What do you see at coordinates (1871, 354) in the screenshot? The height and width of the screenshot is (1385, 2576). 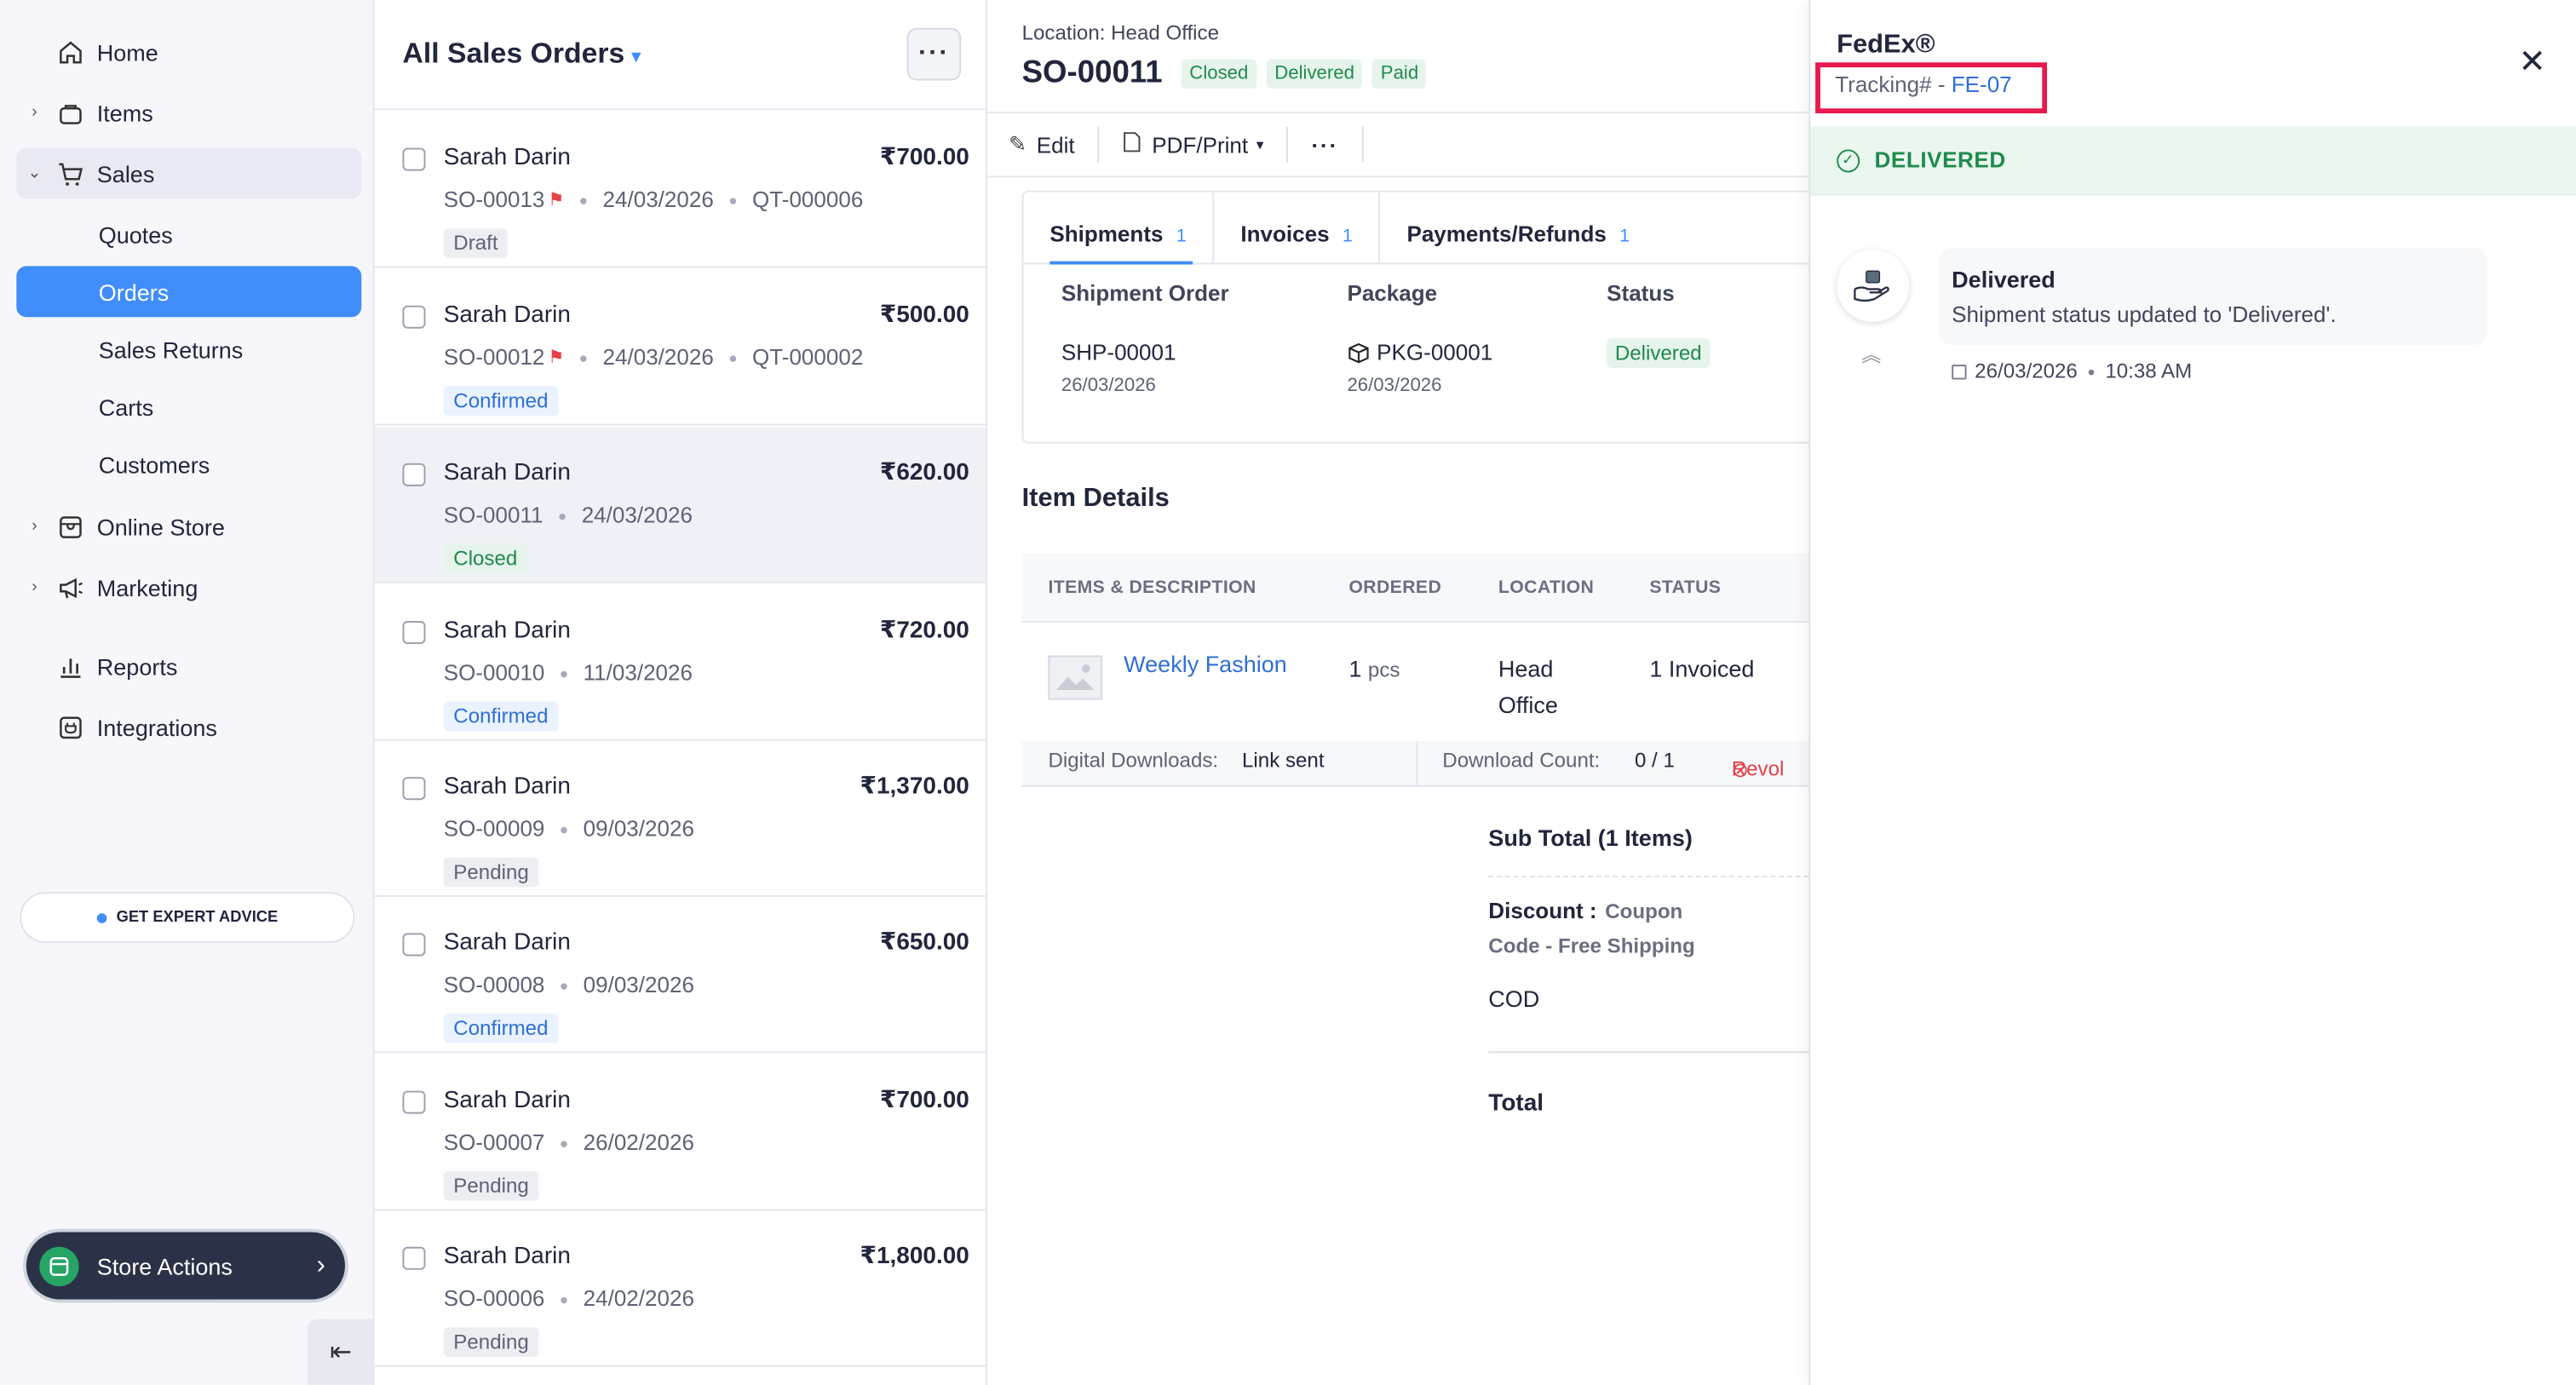 I see `chevrons-up-icon: ︽` at bounding box center [1871, 354].